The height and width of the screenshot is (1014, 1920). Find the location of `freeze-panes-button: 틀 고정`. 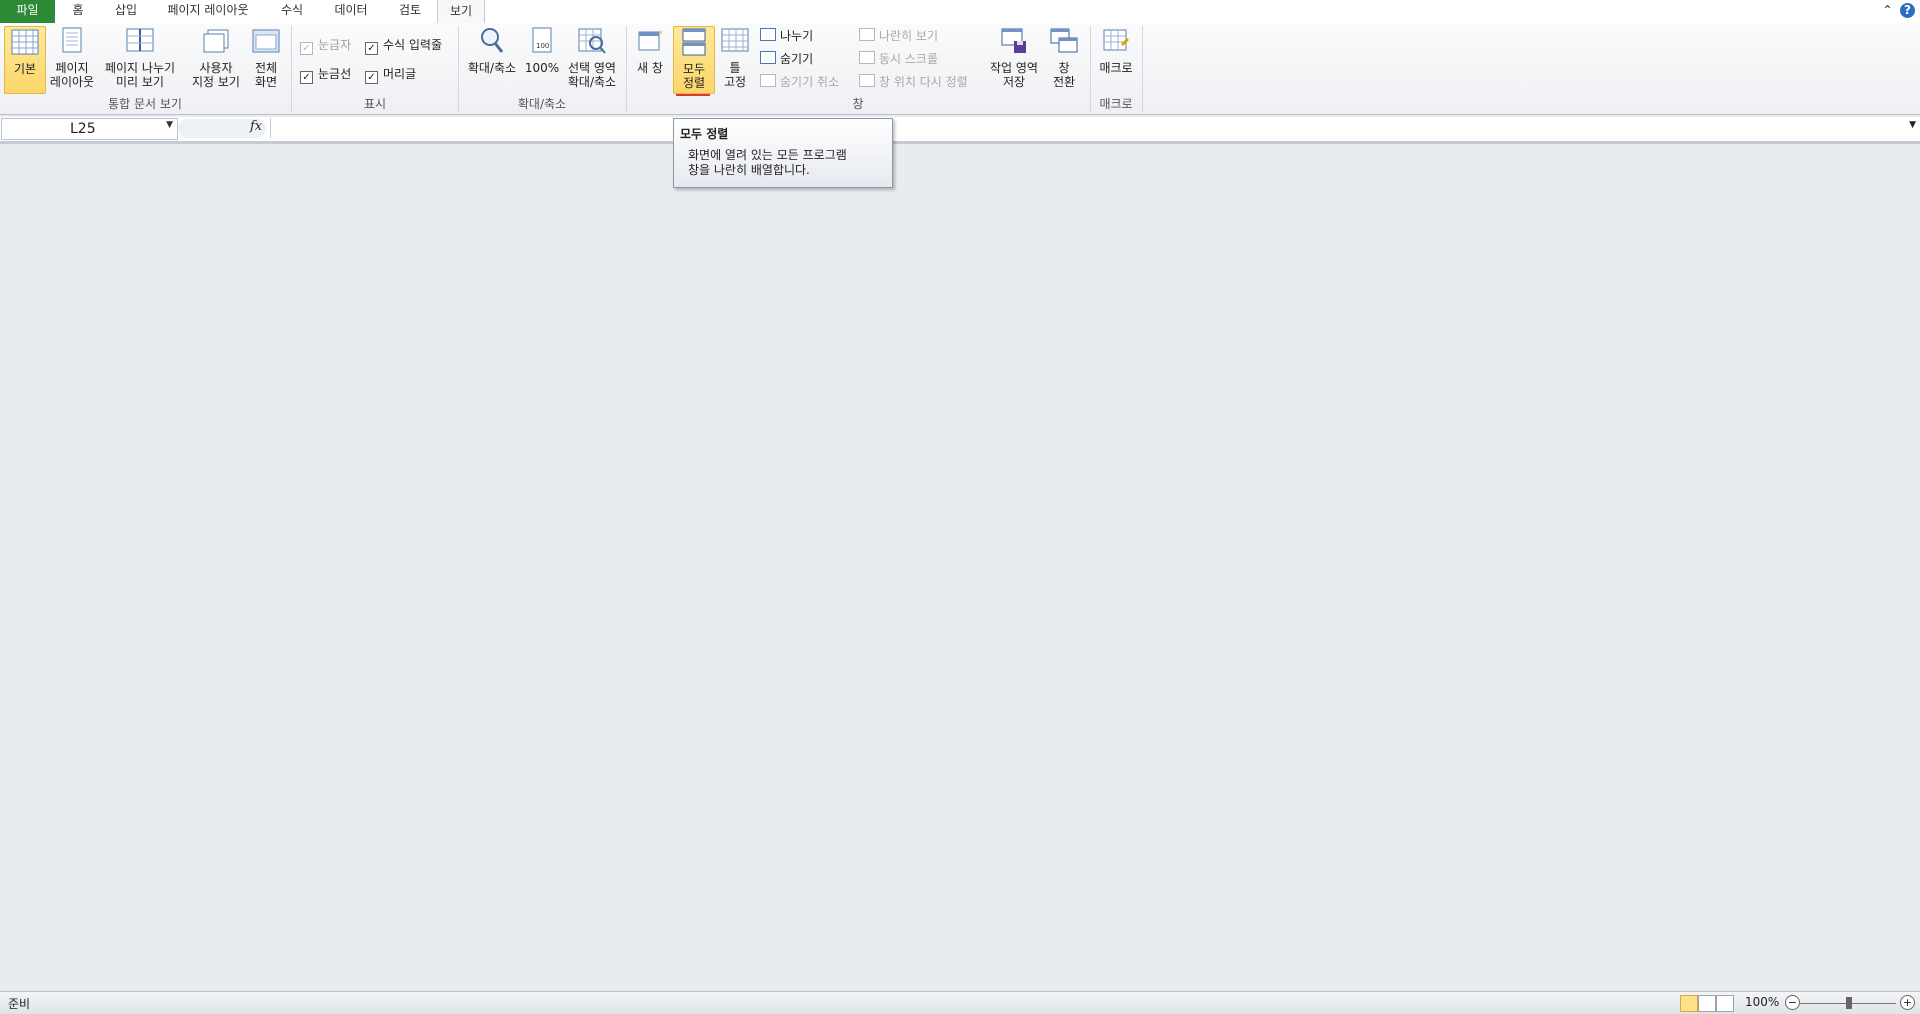

freeze-panes-button: 틀 고정 is located at coordinates (735, 59).